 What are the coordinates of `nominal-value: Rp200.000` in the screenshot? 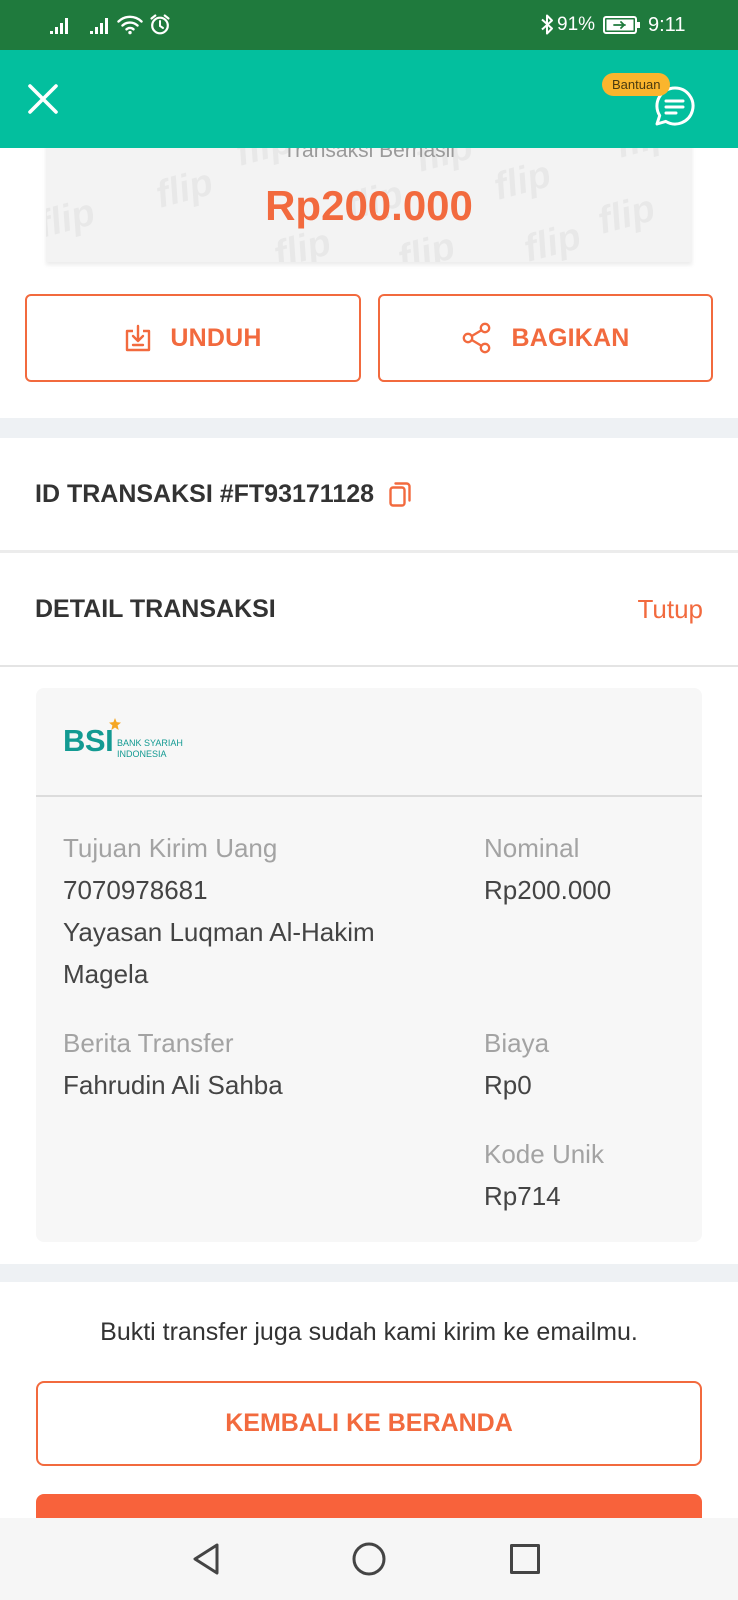 It's located at (548, 890).